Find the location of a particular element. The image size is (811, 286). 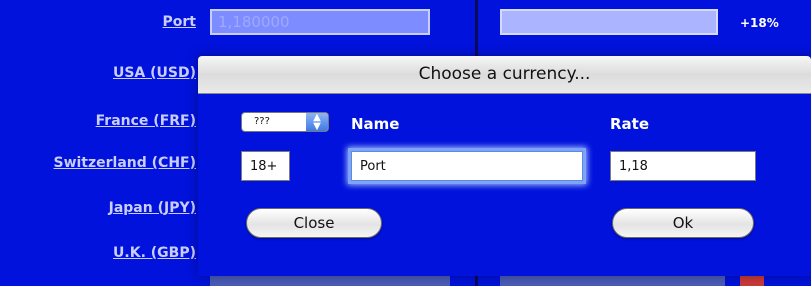

port-link: Port is located at coordinates (179, 22).